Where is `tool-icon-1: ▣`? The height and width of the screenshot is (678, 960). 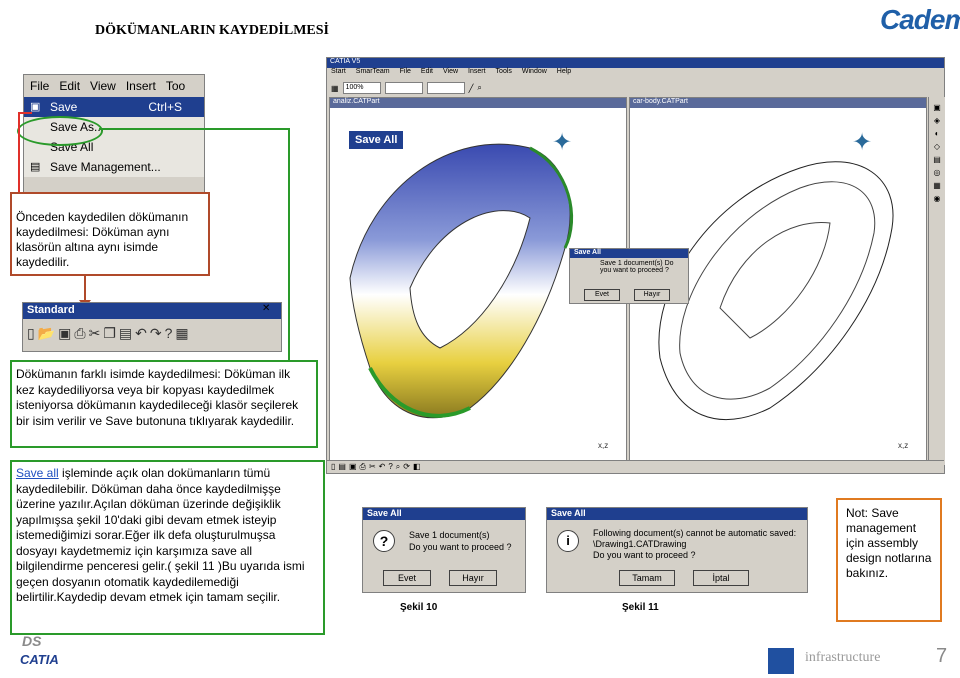 tool-icon-1: ▣ is located at coordinates (937, 107).